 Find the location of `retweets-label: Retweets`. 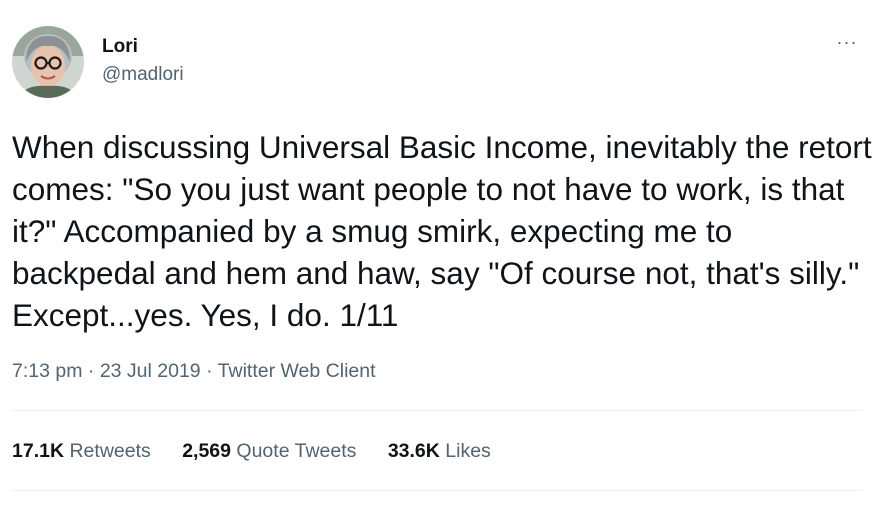

retweets-label: Retweets is located at coordinates (110, 451).